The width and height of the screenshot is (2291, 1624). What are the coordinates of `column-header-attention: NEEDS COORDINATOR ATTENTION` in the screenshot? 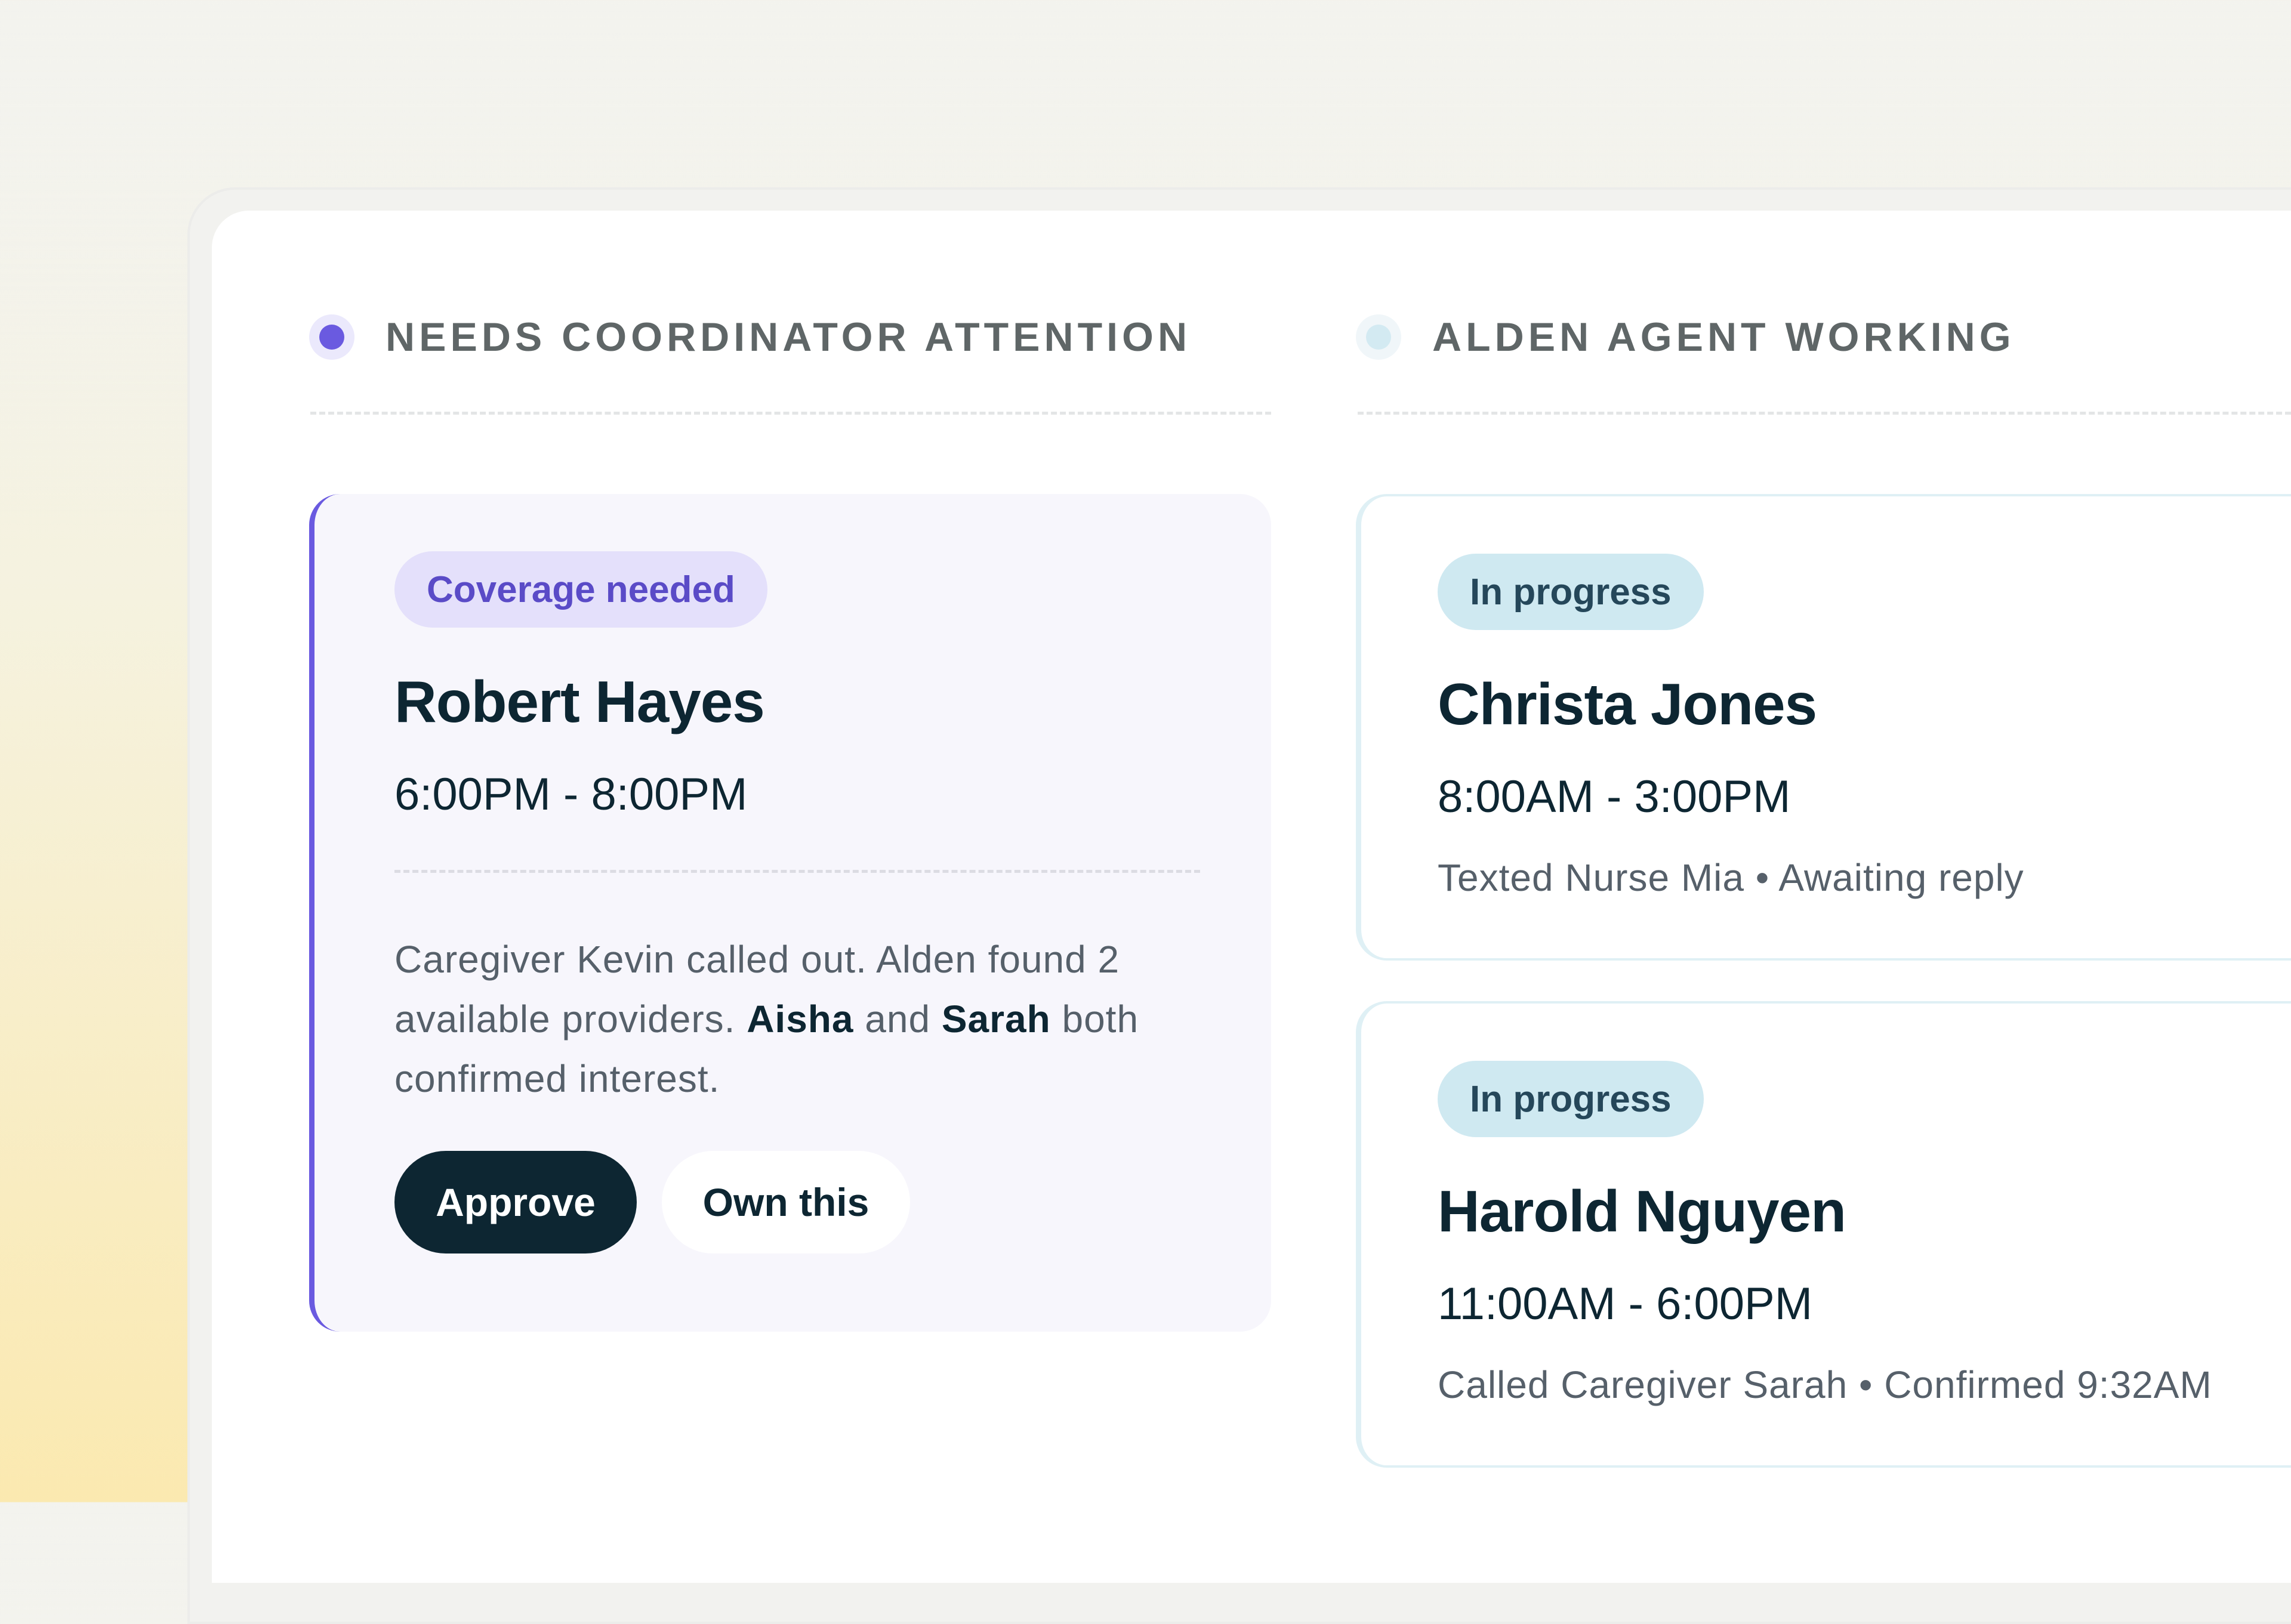 It's located at (750, 337).